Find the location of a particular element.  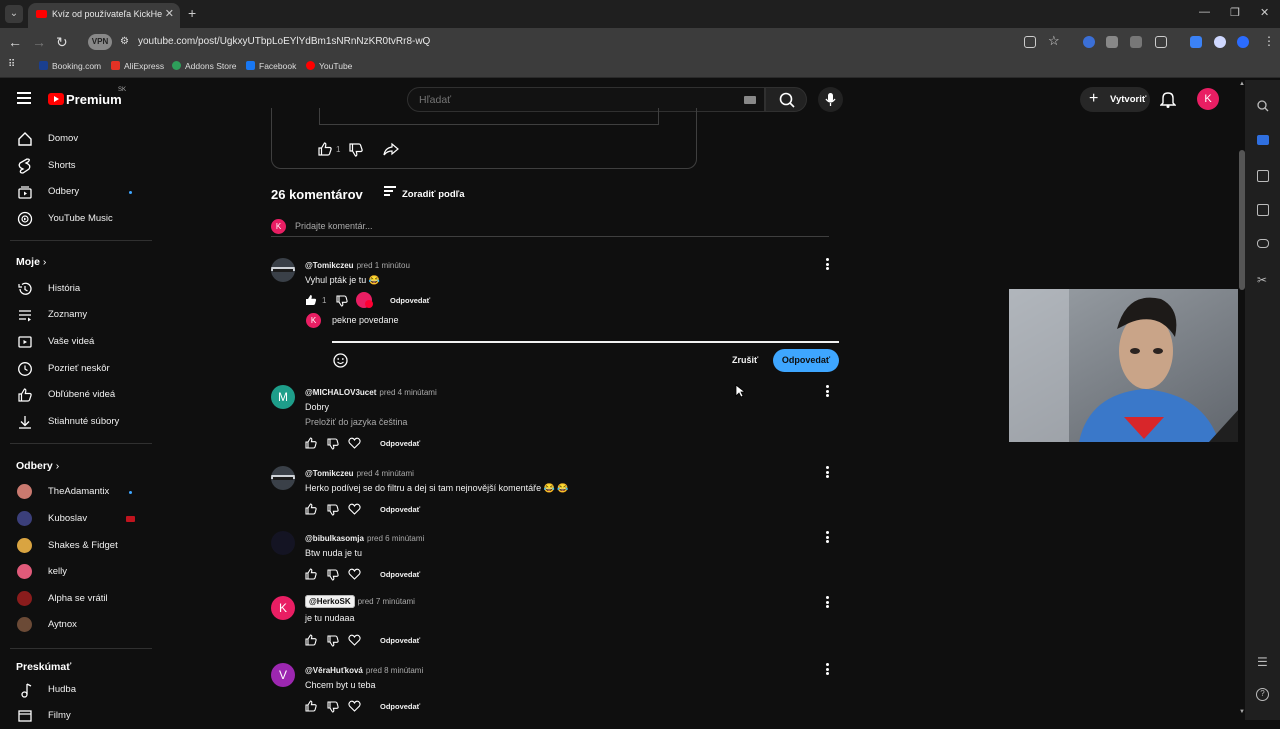

account-avatar: K is located at coordinates (1208, 99).